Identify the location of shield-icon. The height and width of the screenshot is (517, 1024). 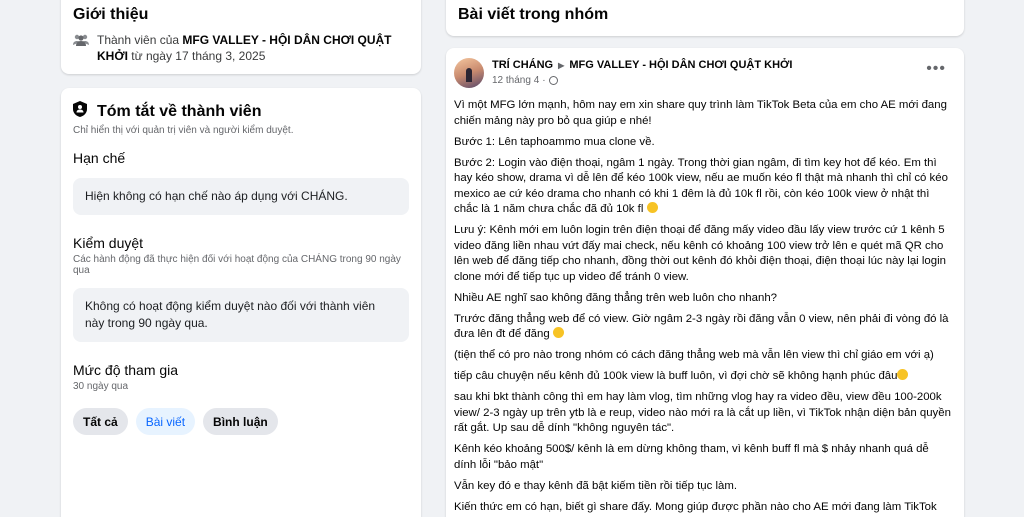
(81, 111).